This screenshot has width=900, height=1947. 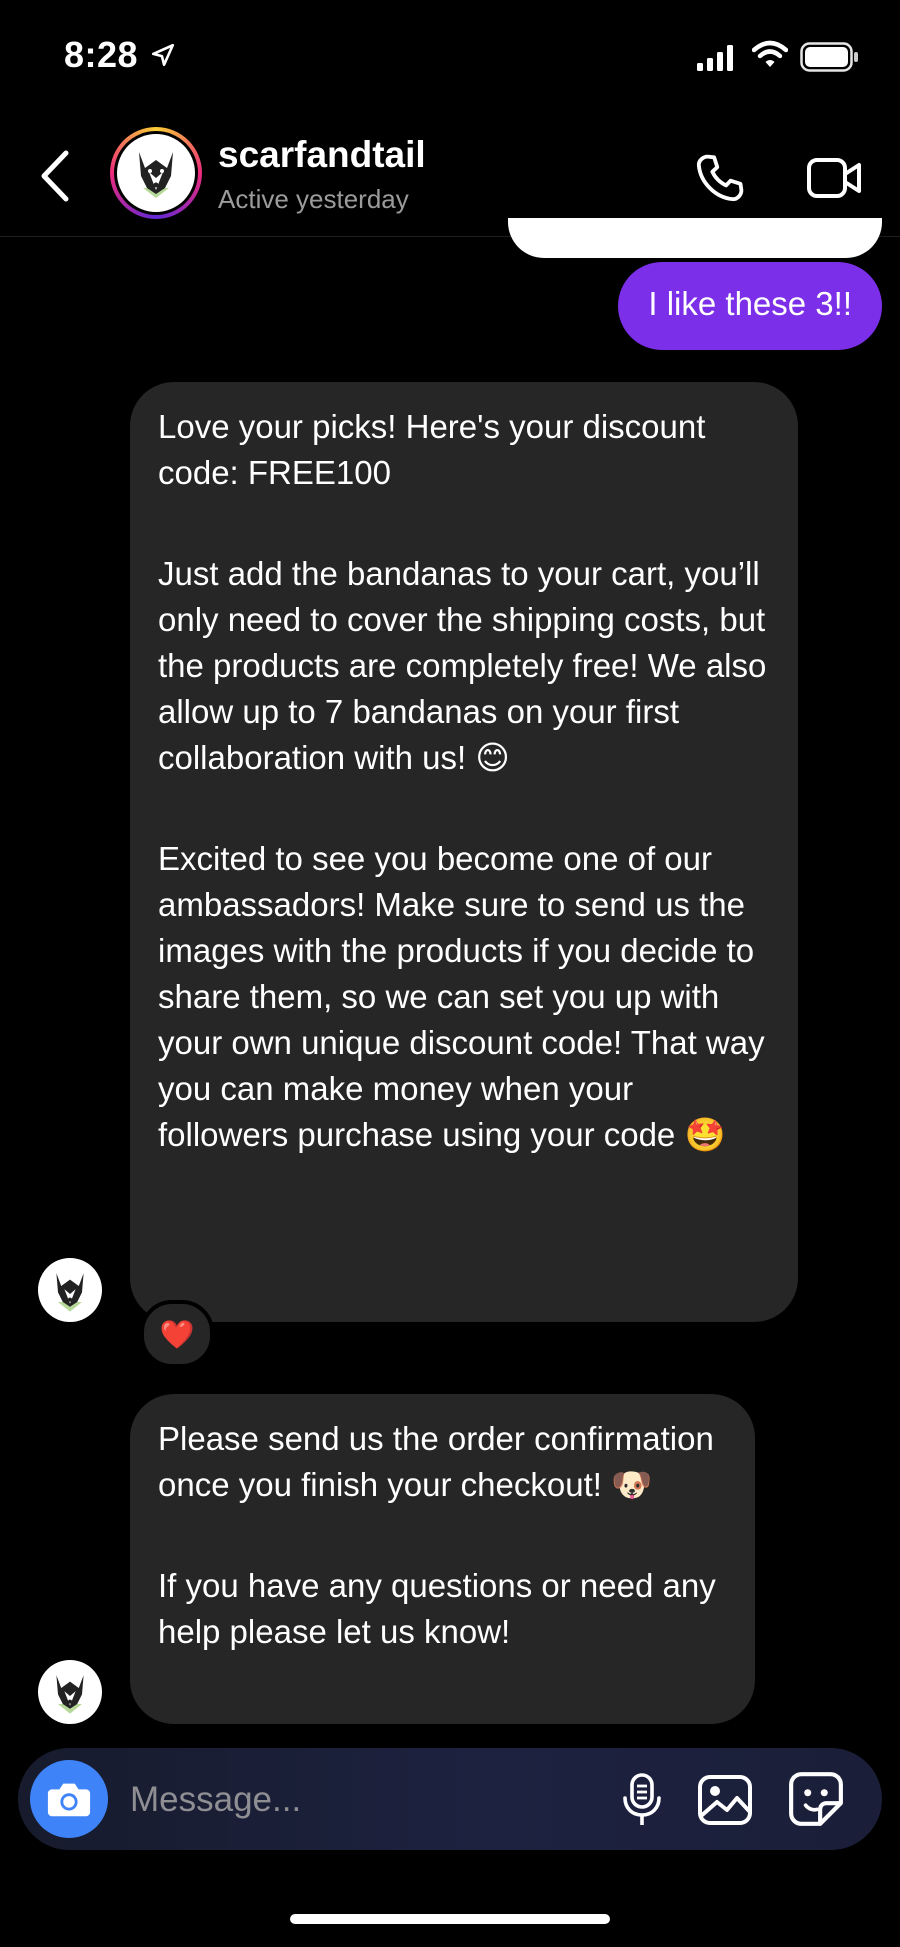 I want to click on profile-avatar, so click(x=156, y=173).